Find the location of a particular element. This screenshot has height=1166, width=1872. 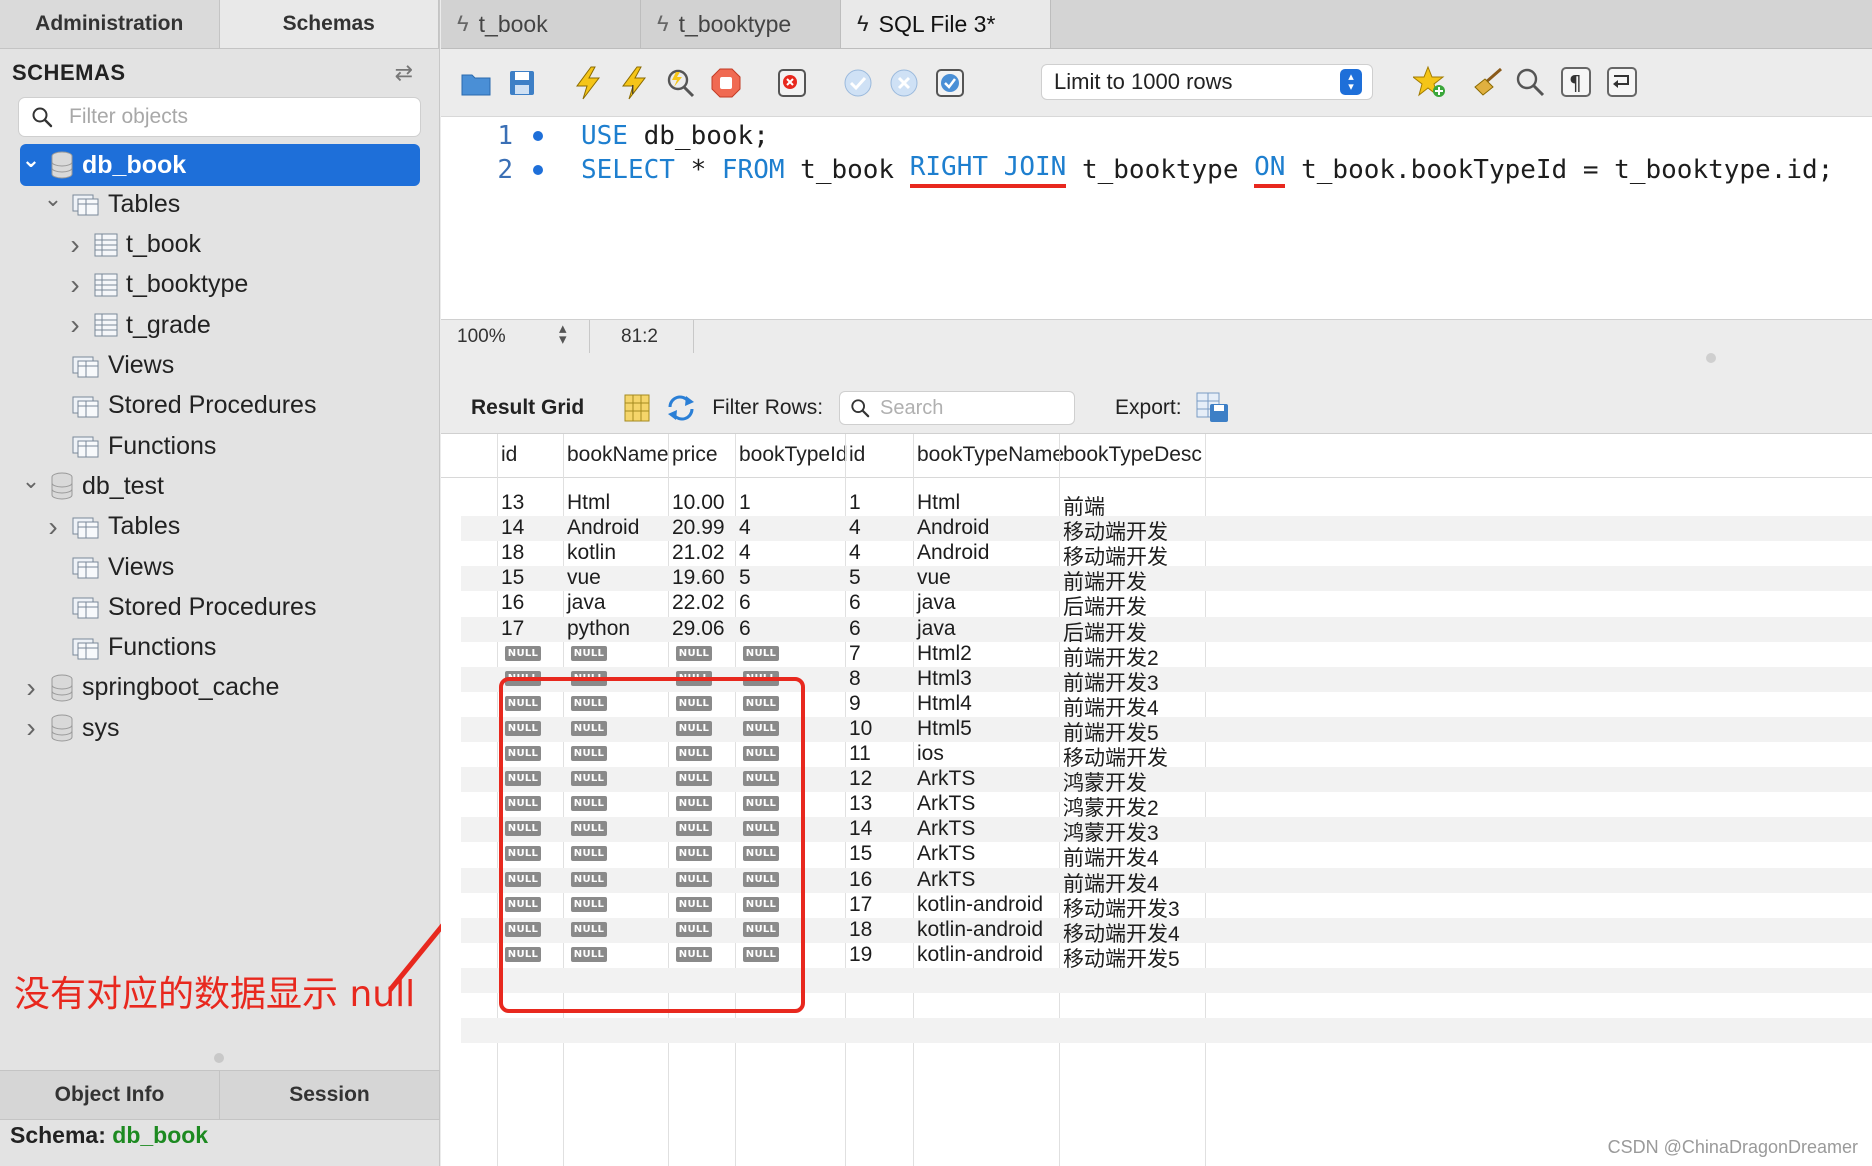

table-cell: Html4 is located at coordinates (944, 704).